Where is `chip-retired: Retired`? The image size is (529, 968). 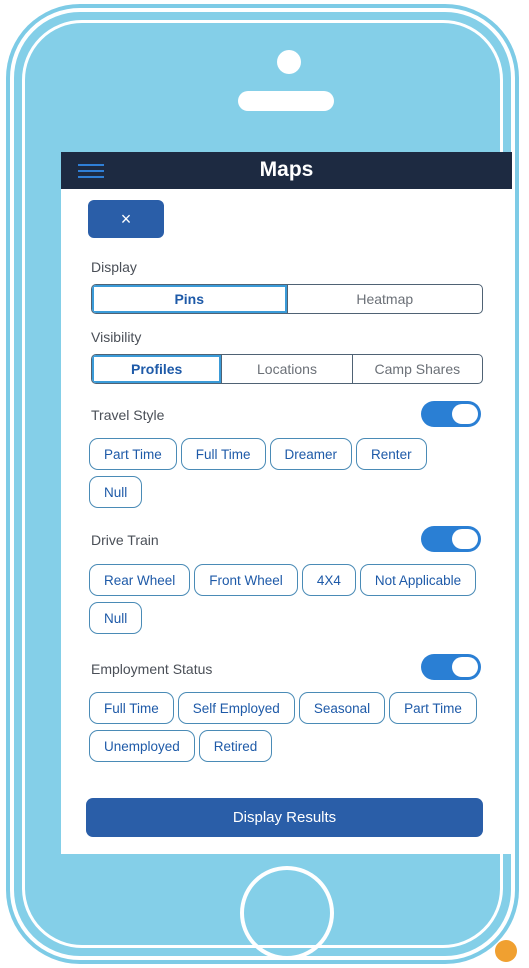 chip-retired: Retired is located at coordinates (235, 746).